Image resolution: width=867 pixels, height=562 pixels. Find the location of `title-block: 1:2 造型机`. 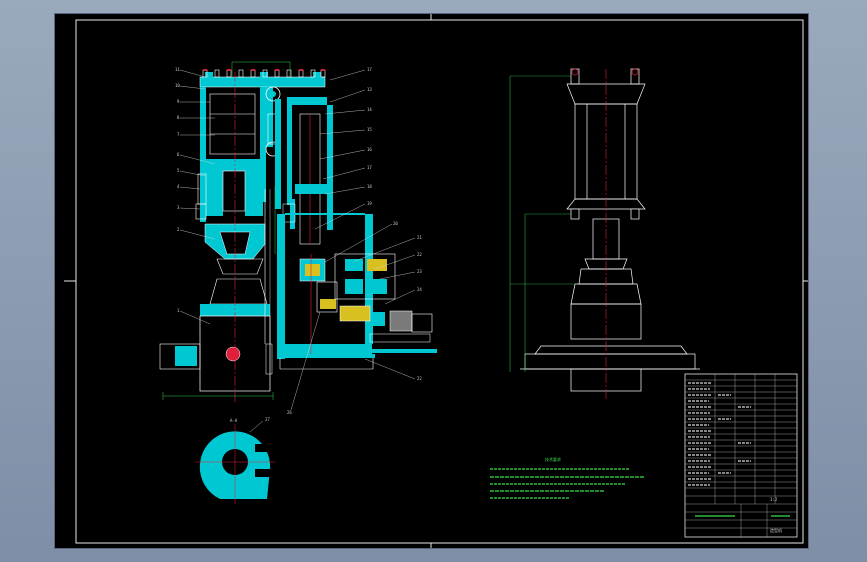

title-block: 1:2 造型机 is located at coordinates (741, 455).